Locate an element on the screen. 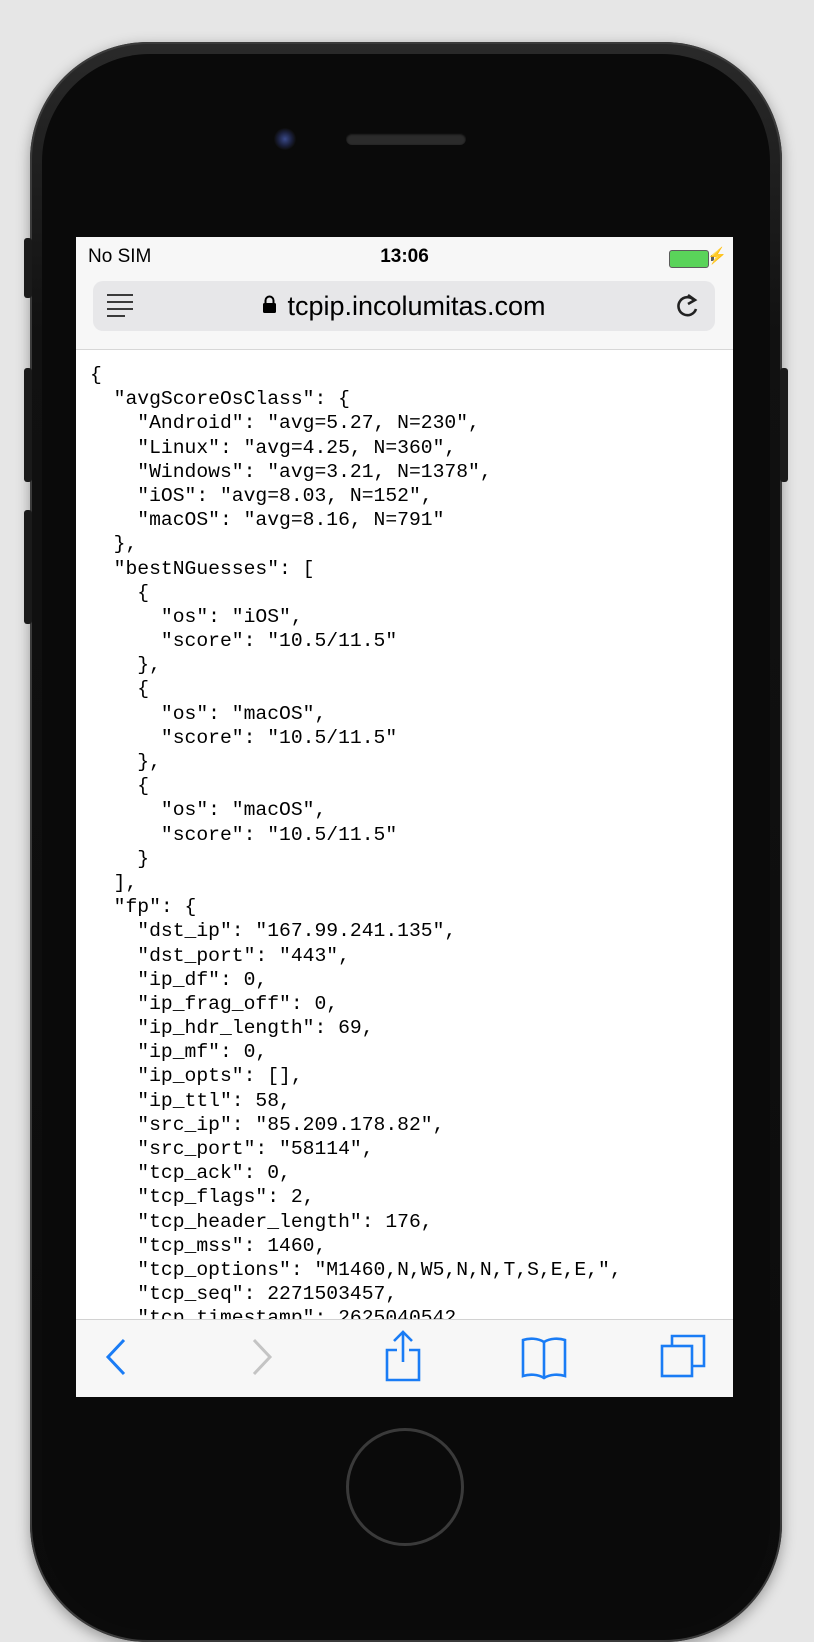 This screenshot has width=814, height=1642. share-icon is located at coordinates (403, 1356).